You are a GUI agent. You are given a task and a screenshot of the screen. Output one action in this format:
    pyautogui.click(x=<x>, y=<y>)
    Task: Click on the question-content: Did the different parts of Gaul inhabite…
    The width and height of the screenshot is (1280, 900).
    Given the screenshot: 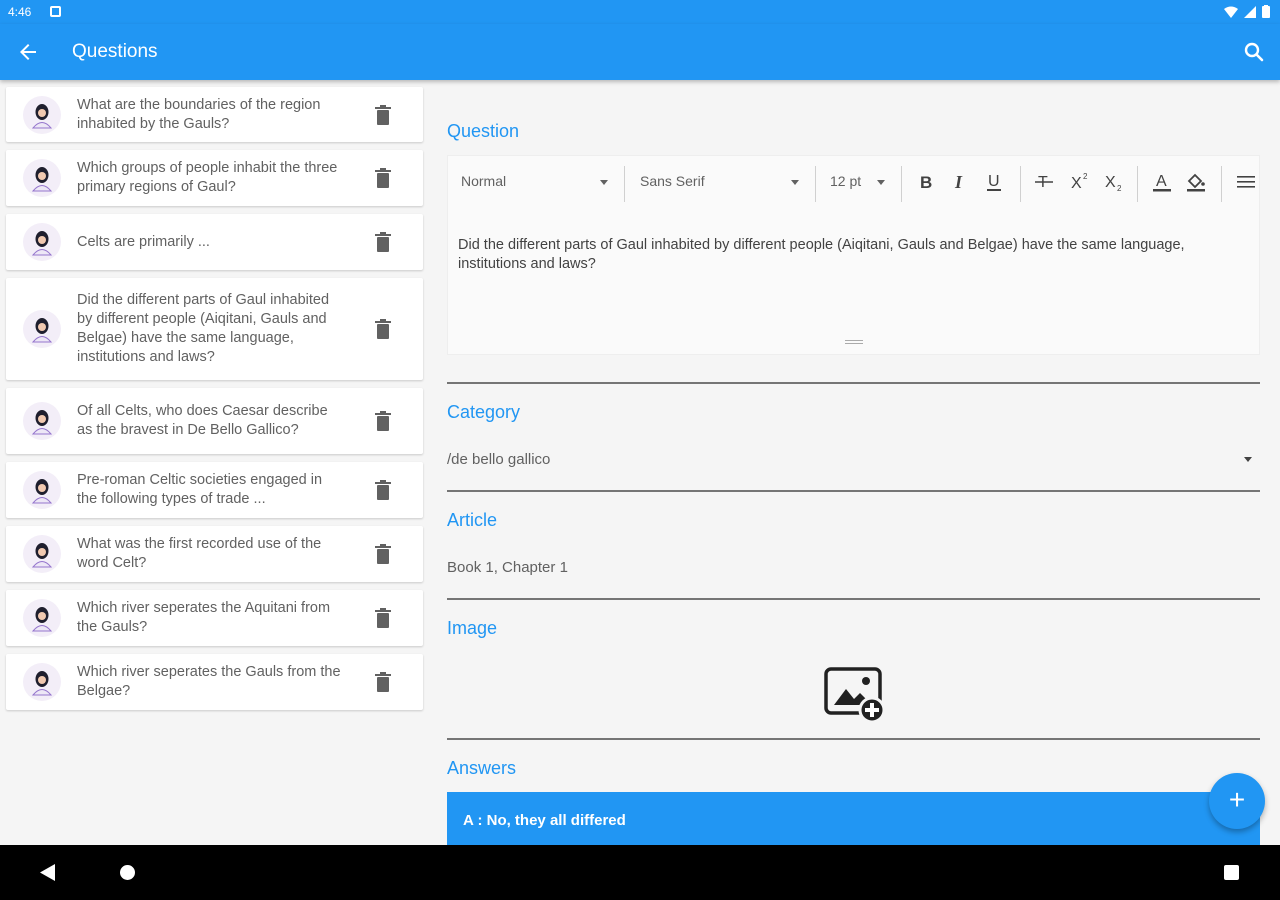 What is the action you would take?
    pyautogui.click(x=843, y=255)
    